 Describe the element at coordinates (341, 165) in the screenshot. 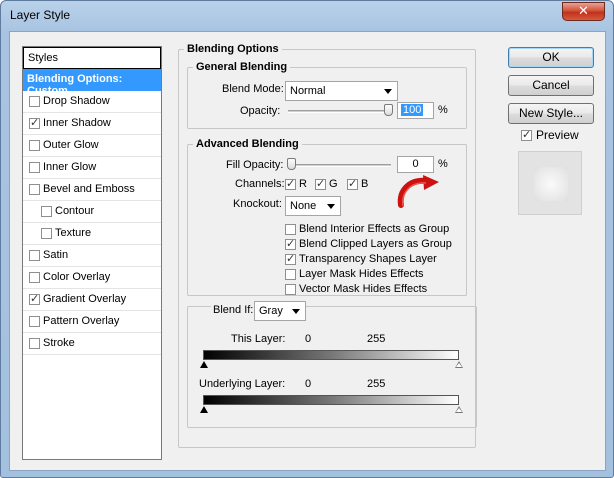

I see `fill-opacity-slider-track` at that location.